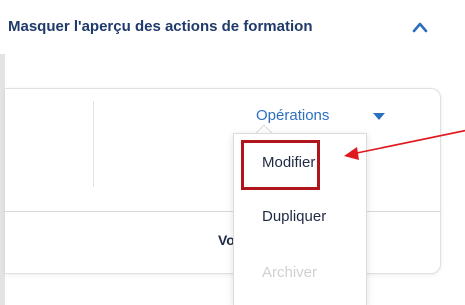 This screenshot has height=305, width=465. I want to click on menu-item-archiver: Archiver, so click(290, 272).